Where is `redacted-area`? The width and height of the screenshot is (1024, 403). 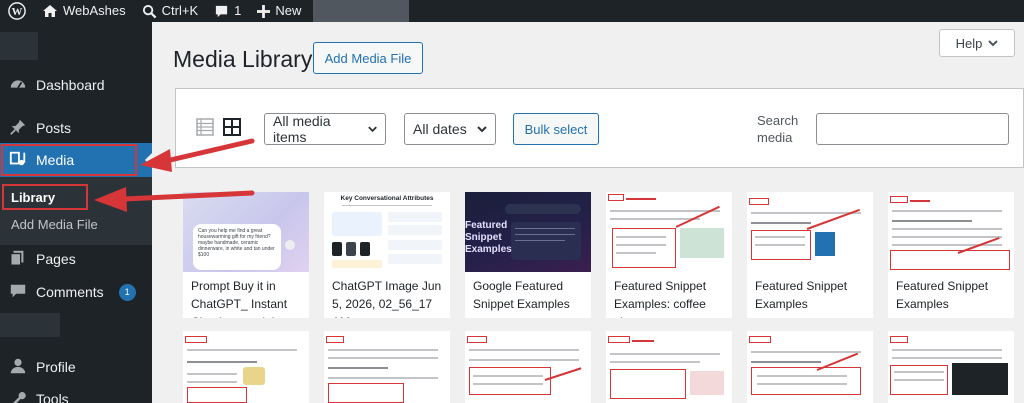 redacted-area is located at coordinates (361, 11).